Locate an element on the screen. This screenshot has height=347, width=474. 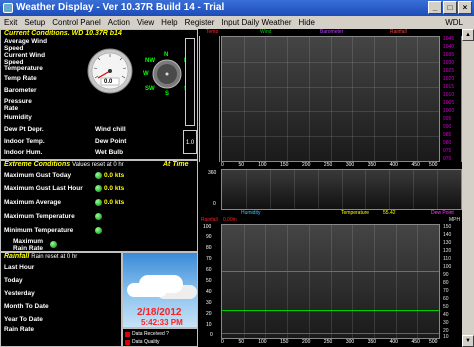
scroll-down-arrow-icon: ▼ is located at coordinates (468, 341).